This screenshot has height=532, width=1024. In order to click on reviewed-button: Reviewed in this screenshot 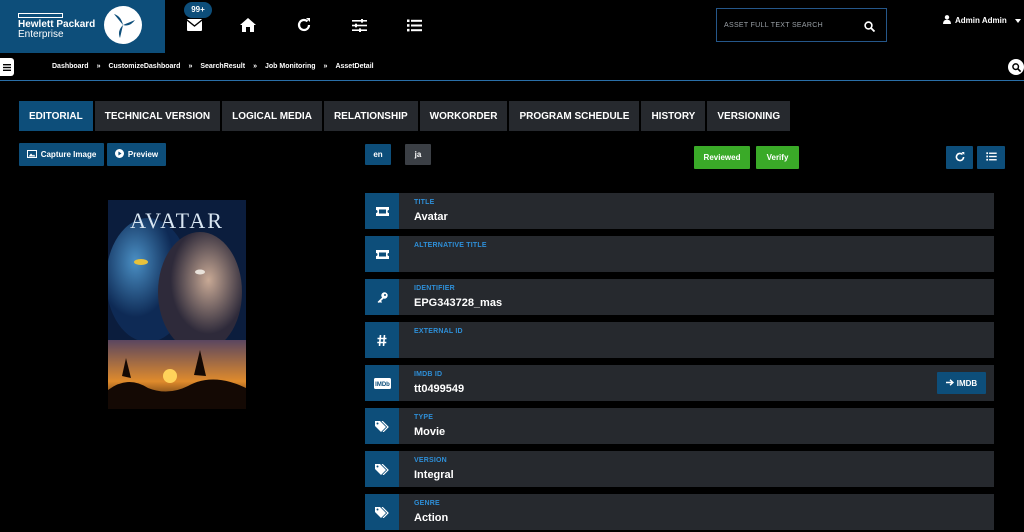, I will do `click(722, 157)`.